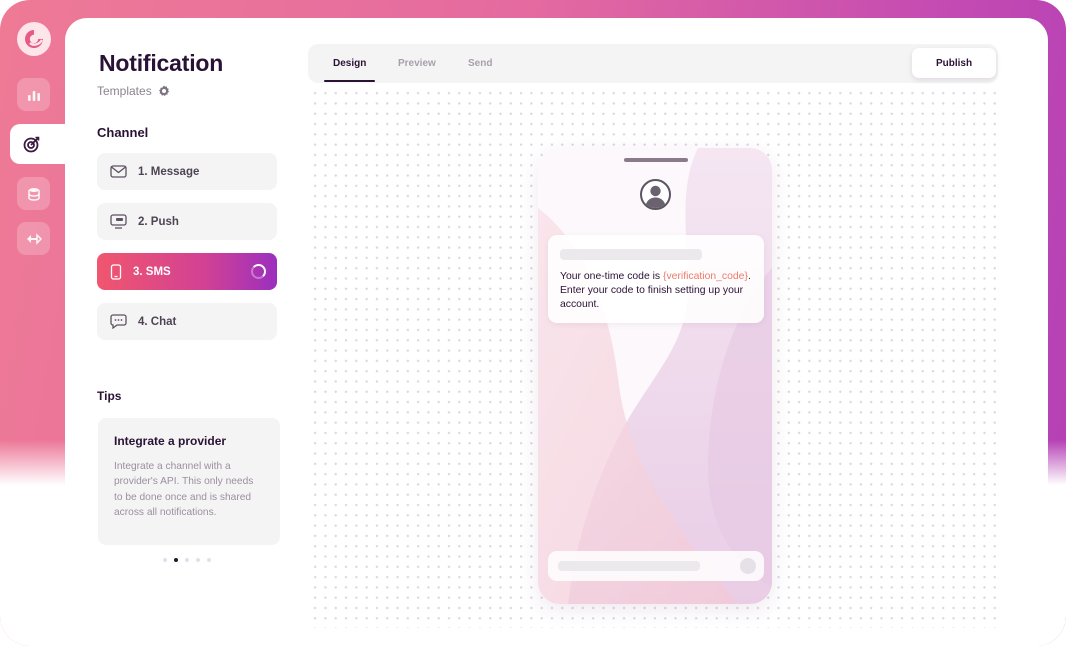  Describe the element at coordinates (34, 39) in the screenshot. I see `logo-icon` at that location.